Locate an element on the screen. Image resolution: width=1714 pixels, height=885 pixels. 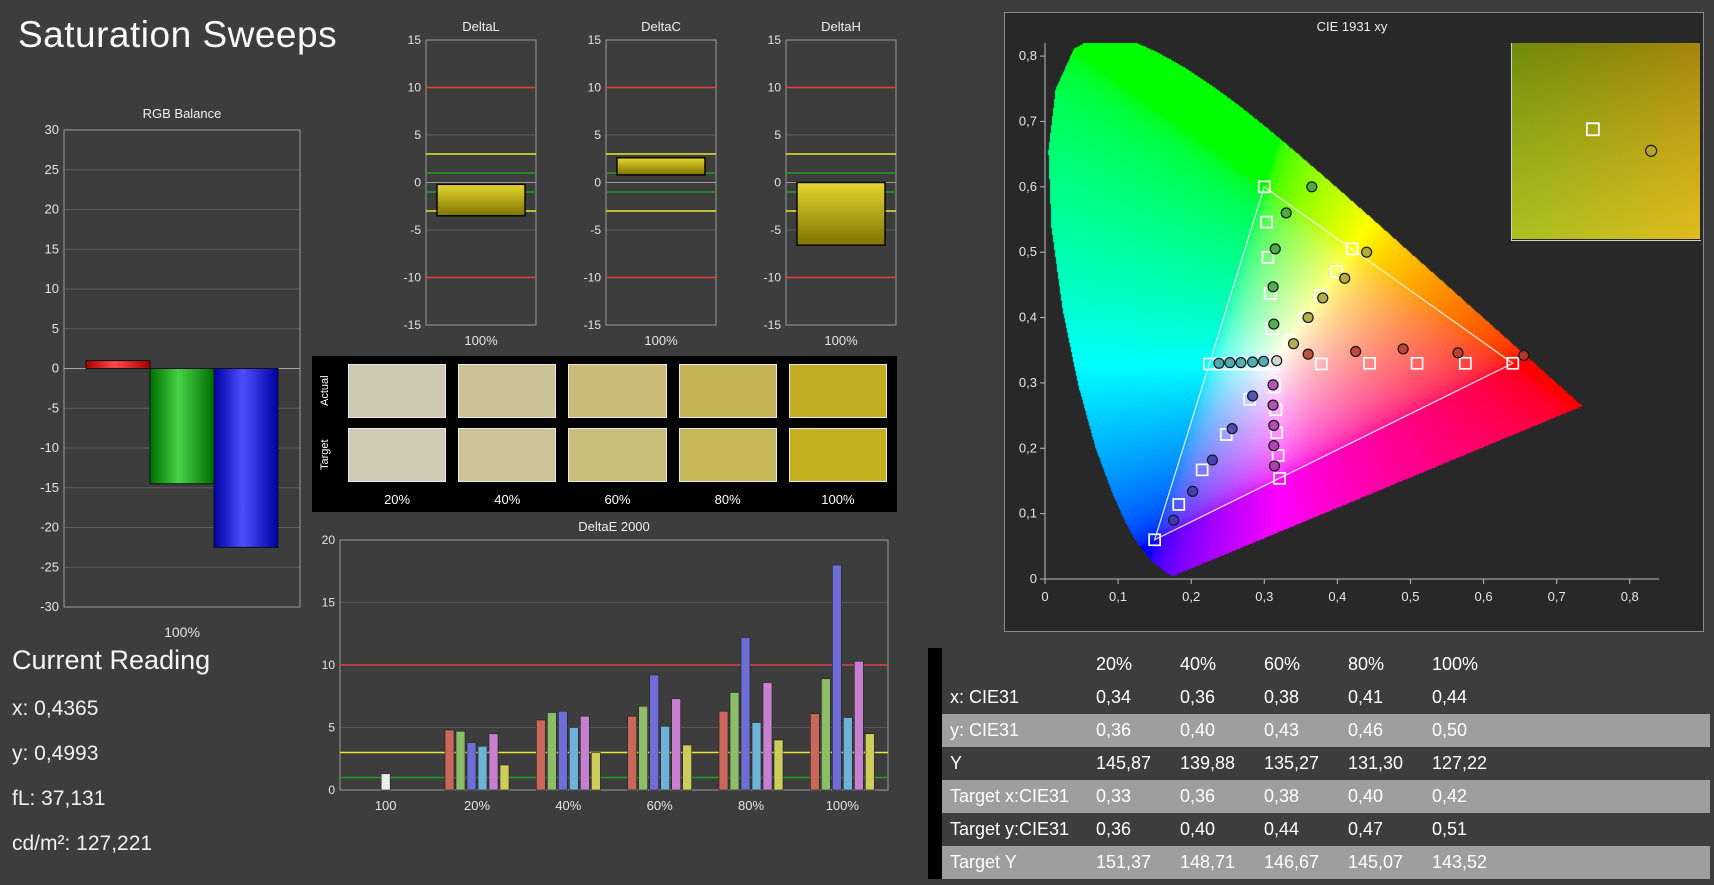
current-reading-title: Current Reading is located at coordinates (111, 660).